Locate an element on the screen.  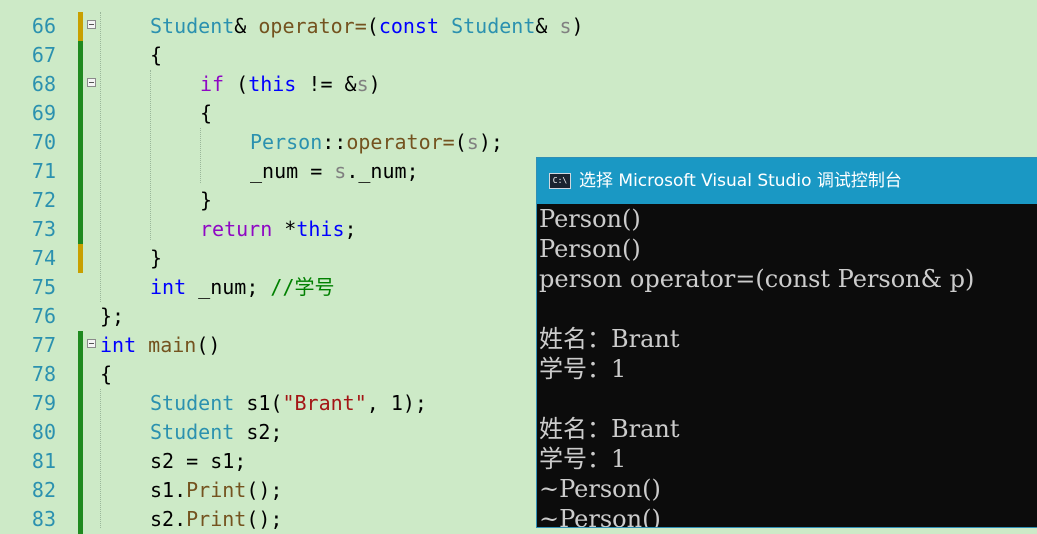
line-number: 83 is located at coordinates (43, 519).